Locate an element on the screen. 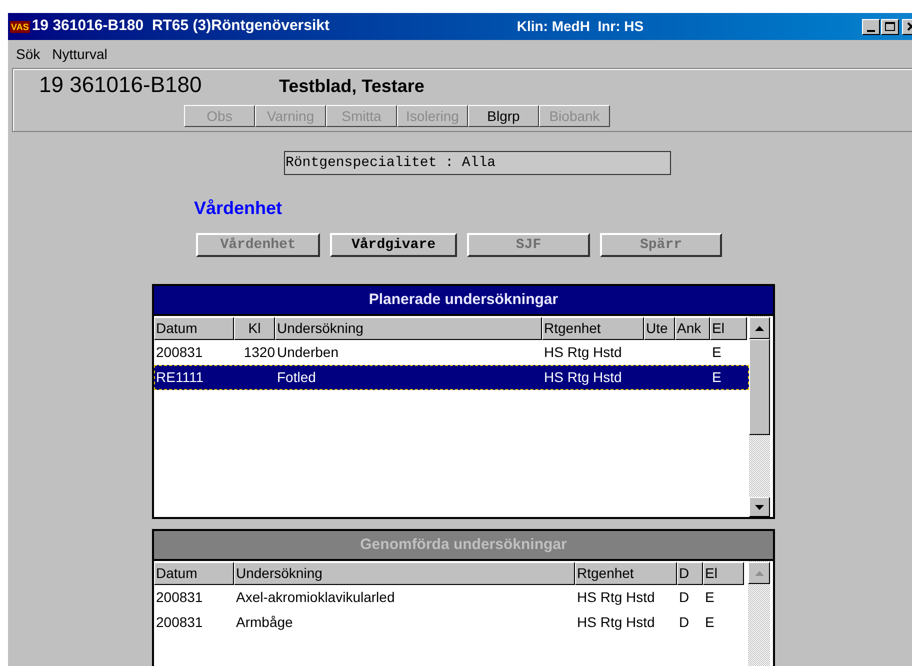 Image resolution: width=912 pixels, height=666 pixels. table-row: RE1111 Fotled HS Rtg Hstd E is located at coordinates (451, 377).